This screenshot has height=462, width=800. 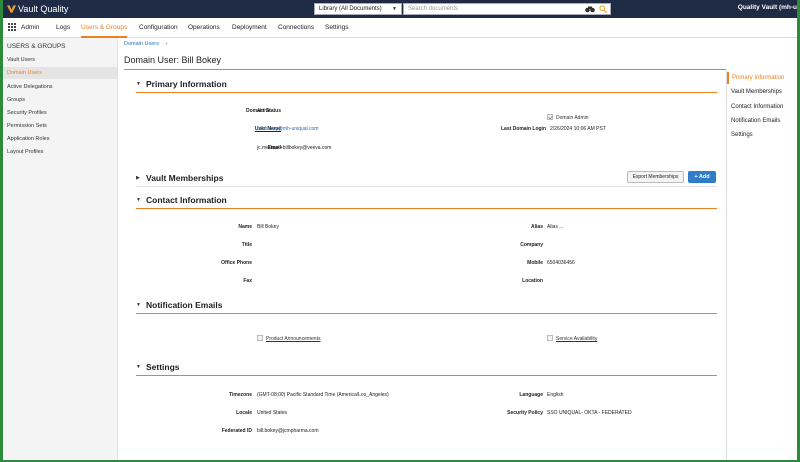 What do you see at coordinates (603, 9) in the screenshot?
I see `search-icon` at bounding box center [603, 9].